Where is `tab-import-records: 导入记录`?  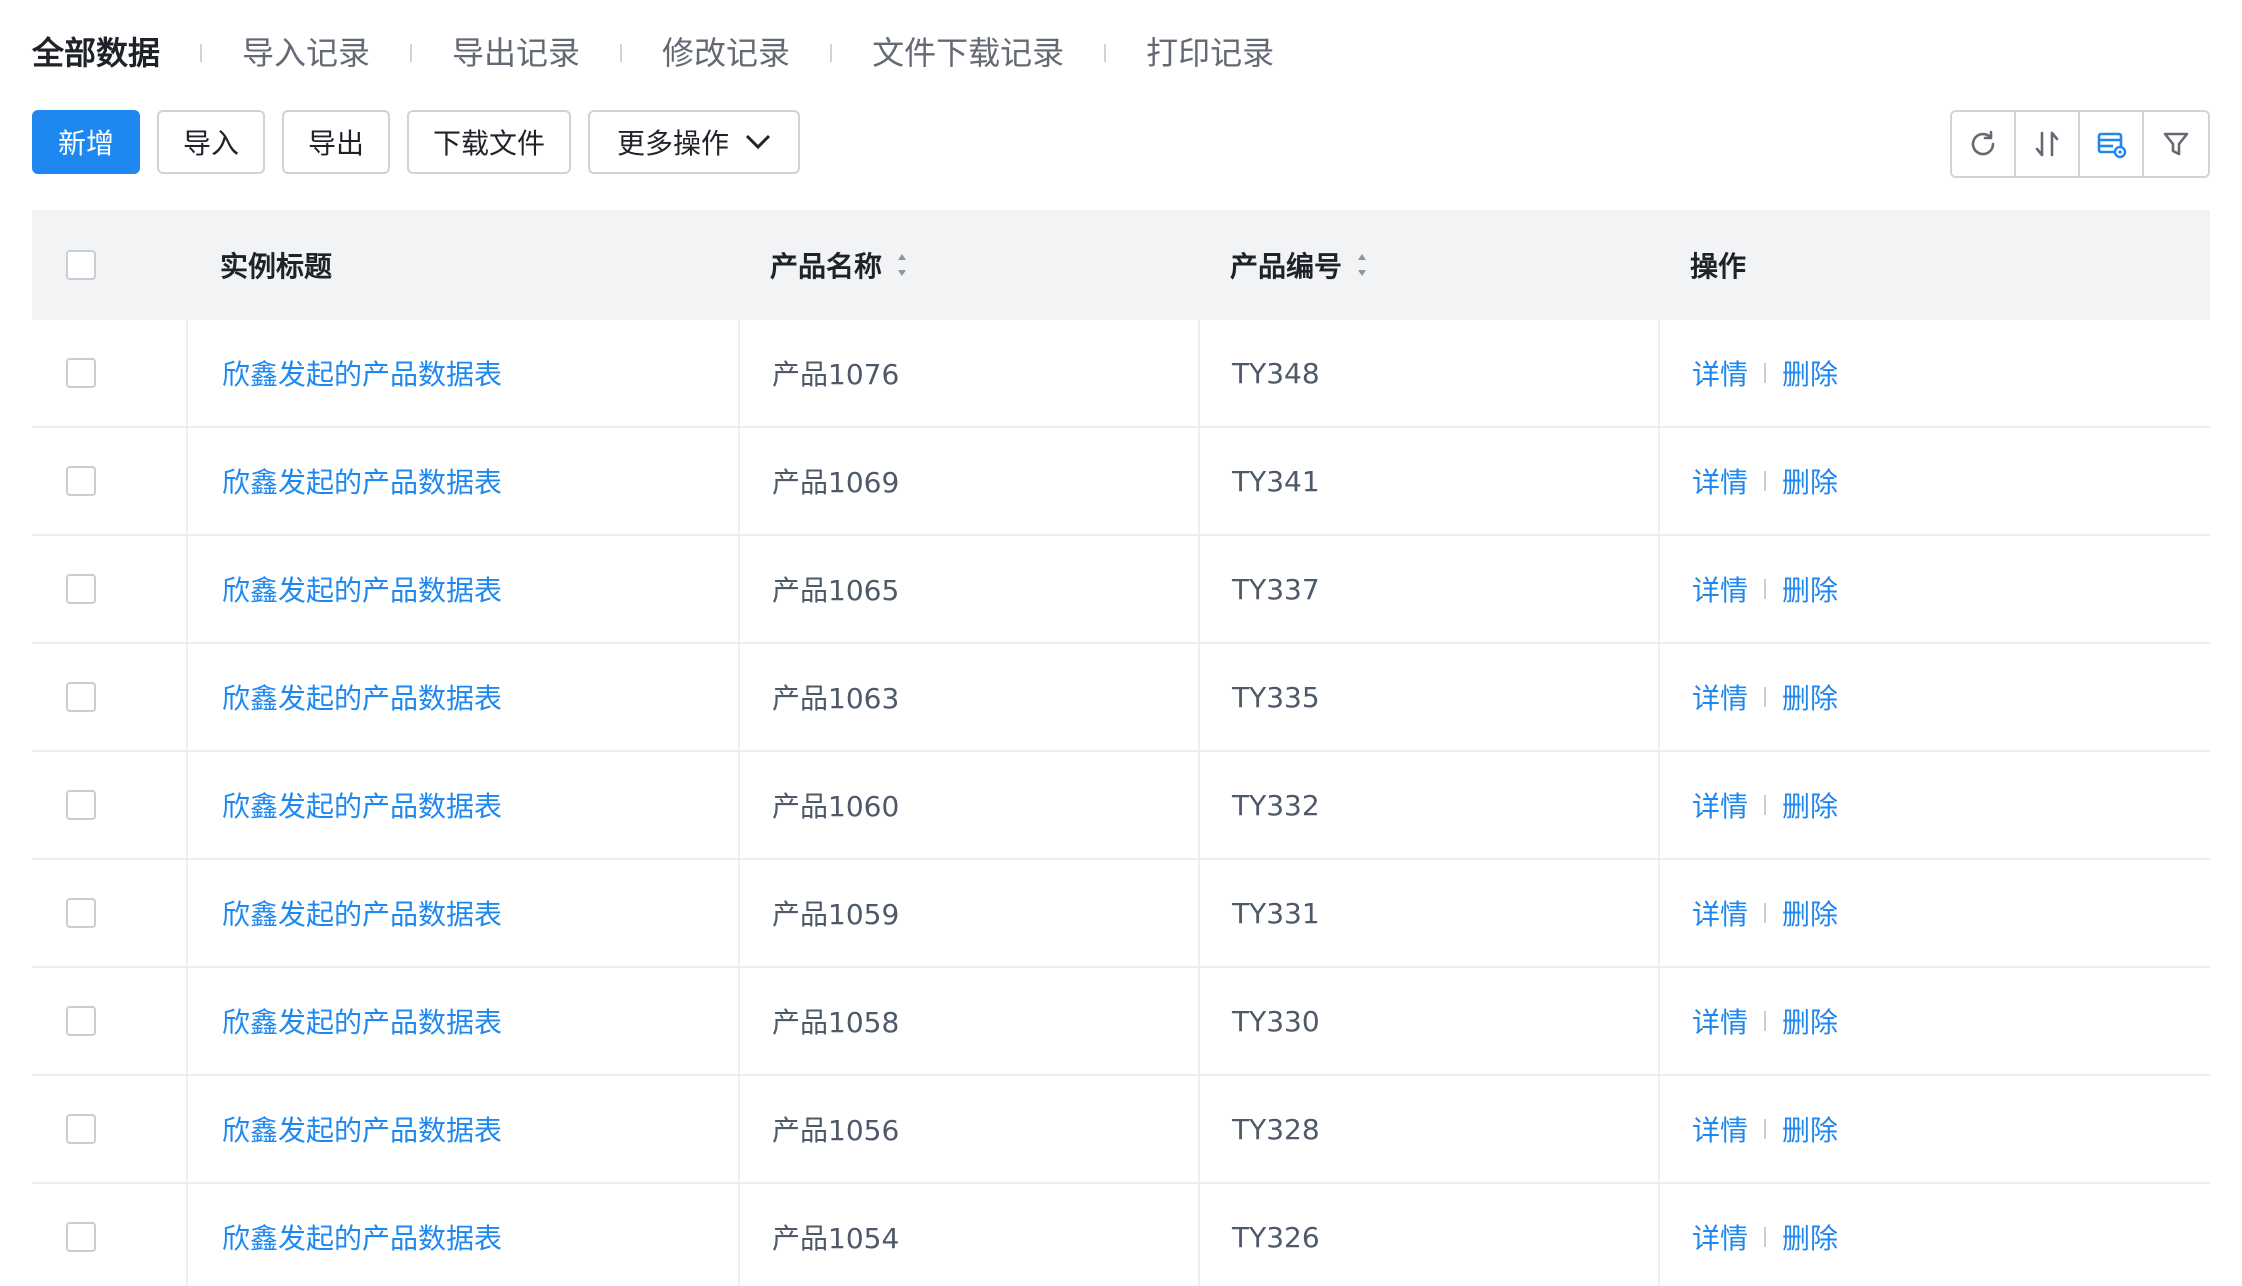 tab-import-records: 导入记录 is located at coordinates (306, 53).